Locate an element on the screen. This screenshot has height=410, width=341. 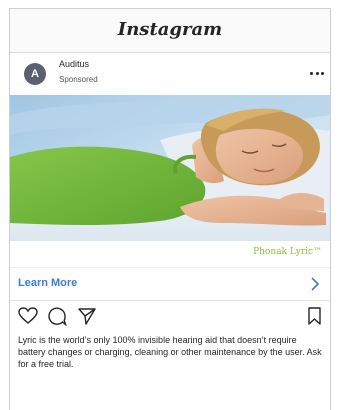
learn-more-label: Learn More is located at coordinates (48, 283).